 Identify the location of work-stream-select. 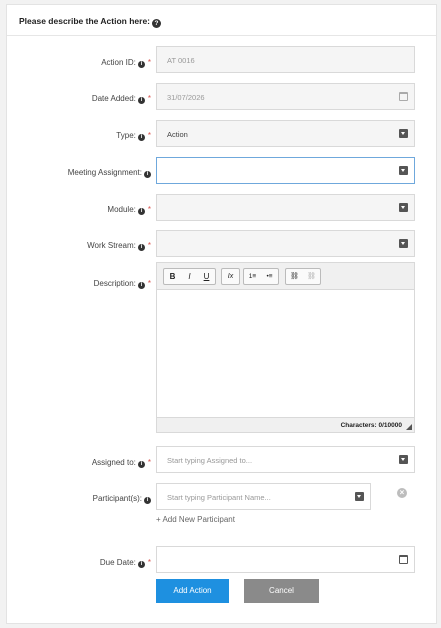
(285, 243).